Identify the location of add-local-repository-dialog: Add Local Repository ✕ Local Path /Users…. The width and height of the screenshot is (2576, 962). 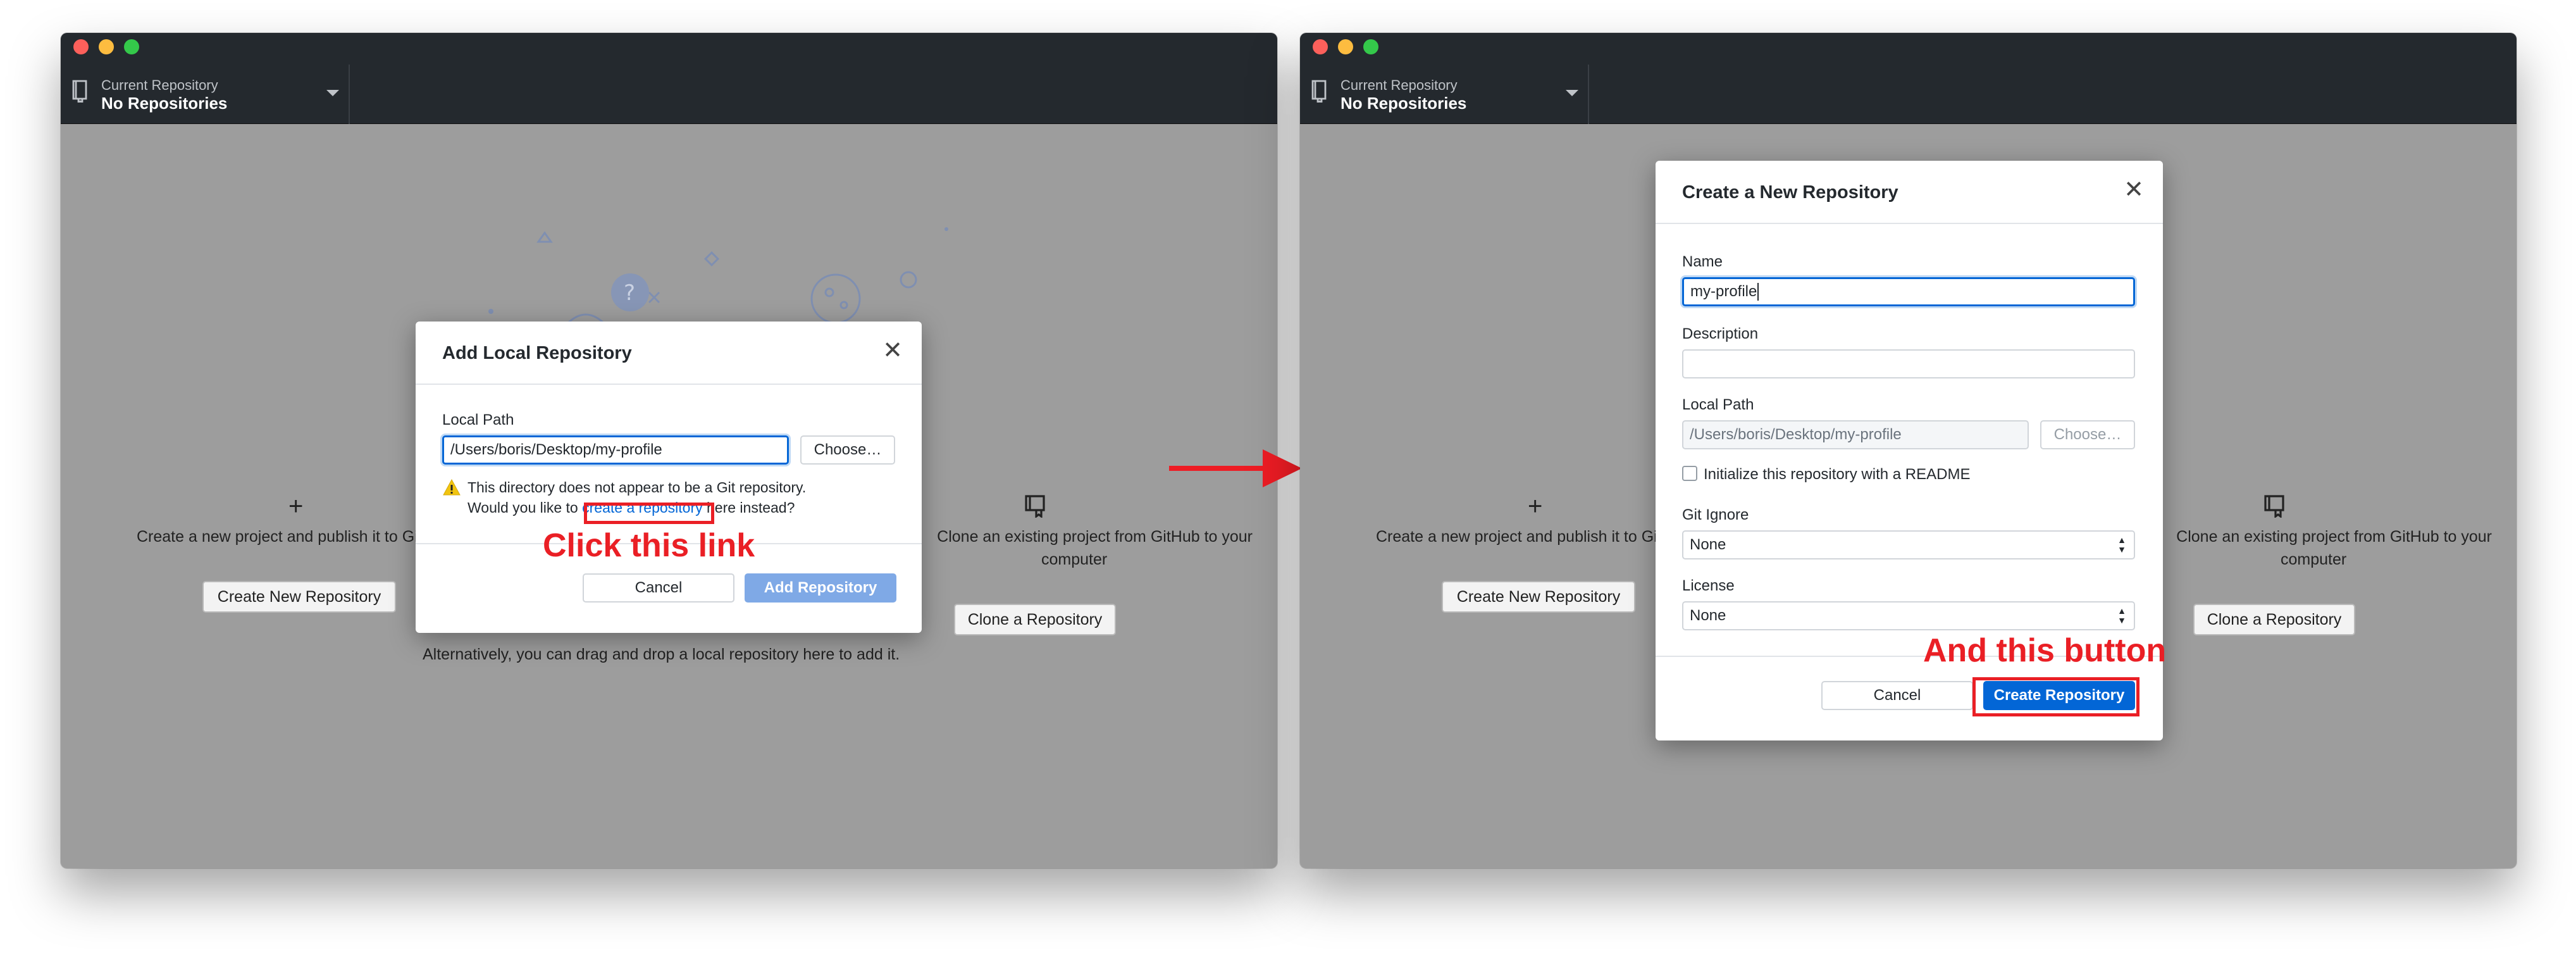
(669, 478).